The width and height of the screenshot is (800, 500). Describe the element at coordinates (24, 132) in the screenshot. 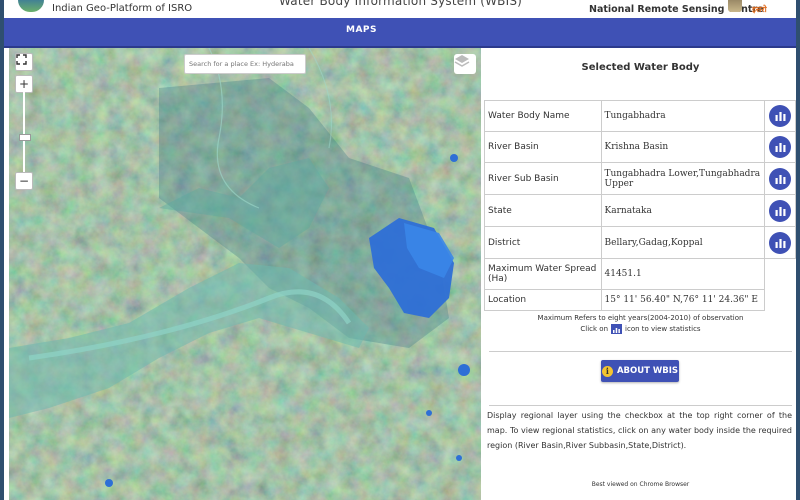

I see `zoom-slider-track` at that location.